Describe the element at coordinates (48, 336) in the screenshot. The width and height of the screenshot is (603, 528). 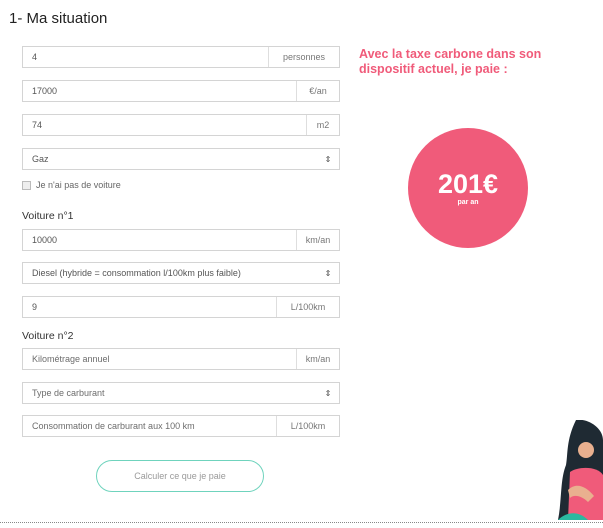
I see `car2-heading: Voiture n°2` at that location.